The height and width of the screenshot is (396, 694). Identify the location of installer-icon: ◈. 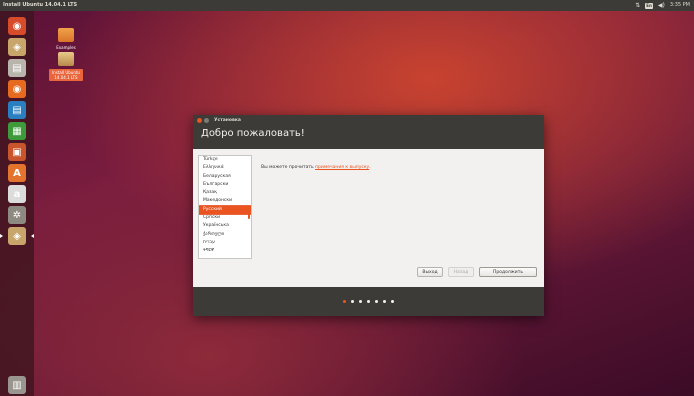
(17, 47).